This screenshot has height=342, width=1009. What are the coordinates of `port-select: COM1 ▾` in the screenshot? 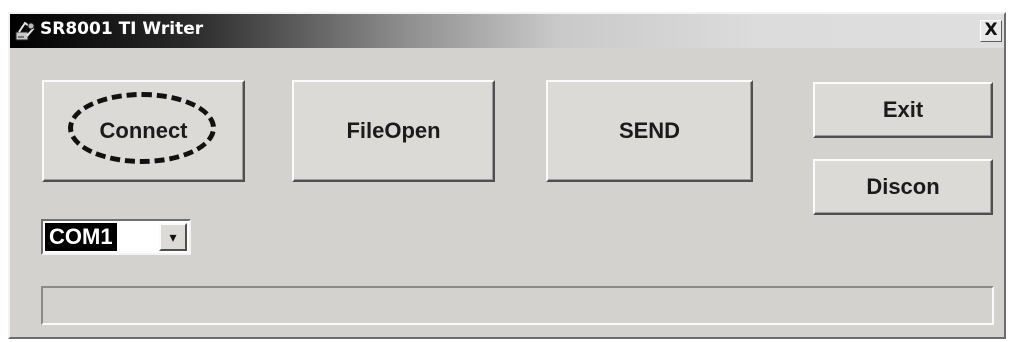 It's located at (116, 237).